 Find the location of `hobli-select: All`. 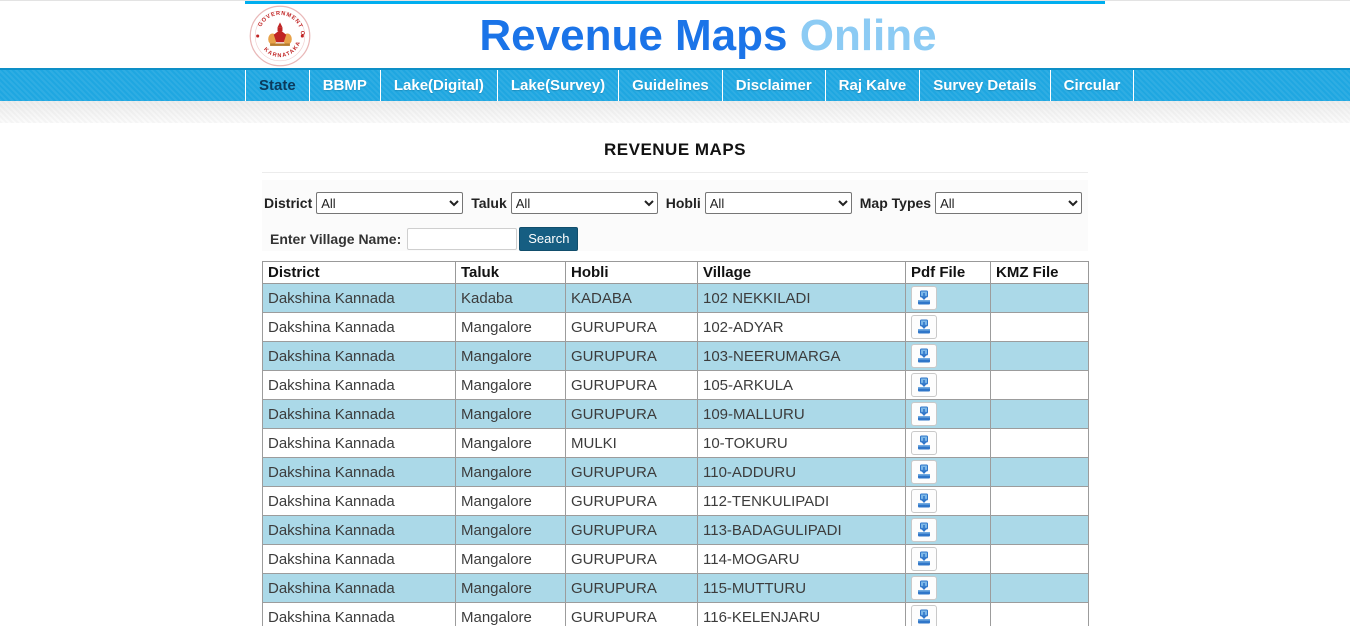

hobli-select: All is located at coordinates (778, 203).